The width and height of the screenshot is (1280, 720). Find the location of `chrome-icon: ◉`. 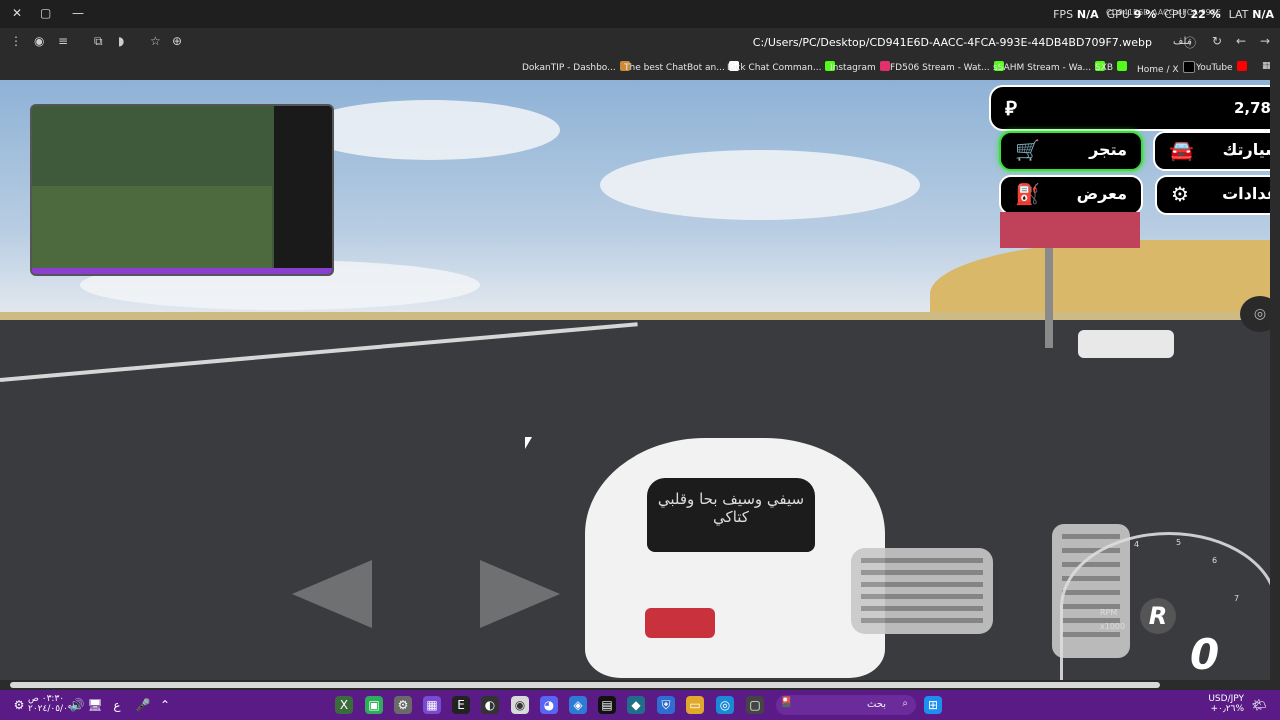

chrome-icon: ◉ is located at coordinates (520, 705).